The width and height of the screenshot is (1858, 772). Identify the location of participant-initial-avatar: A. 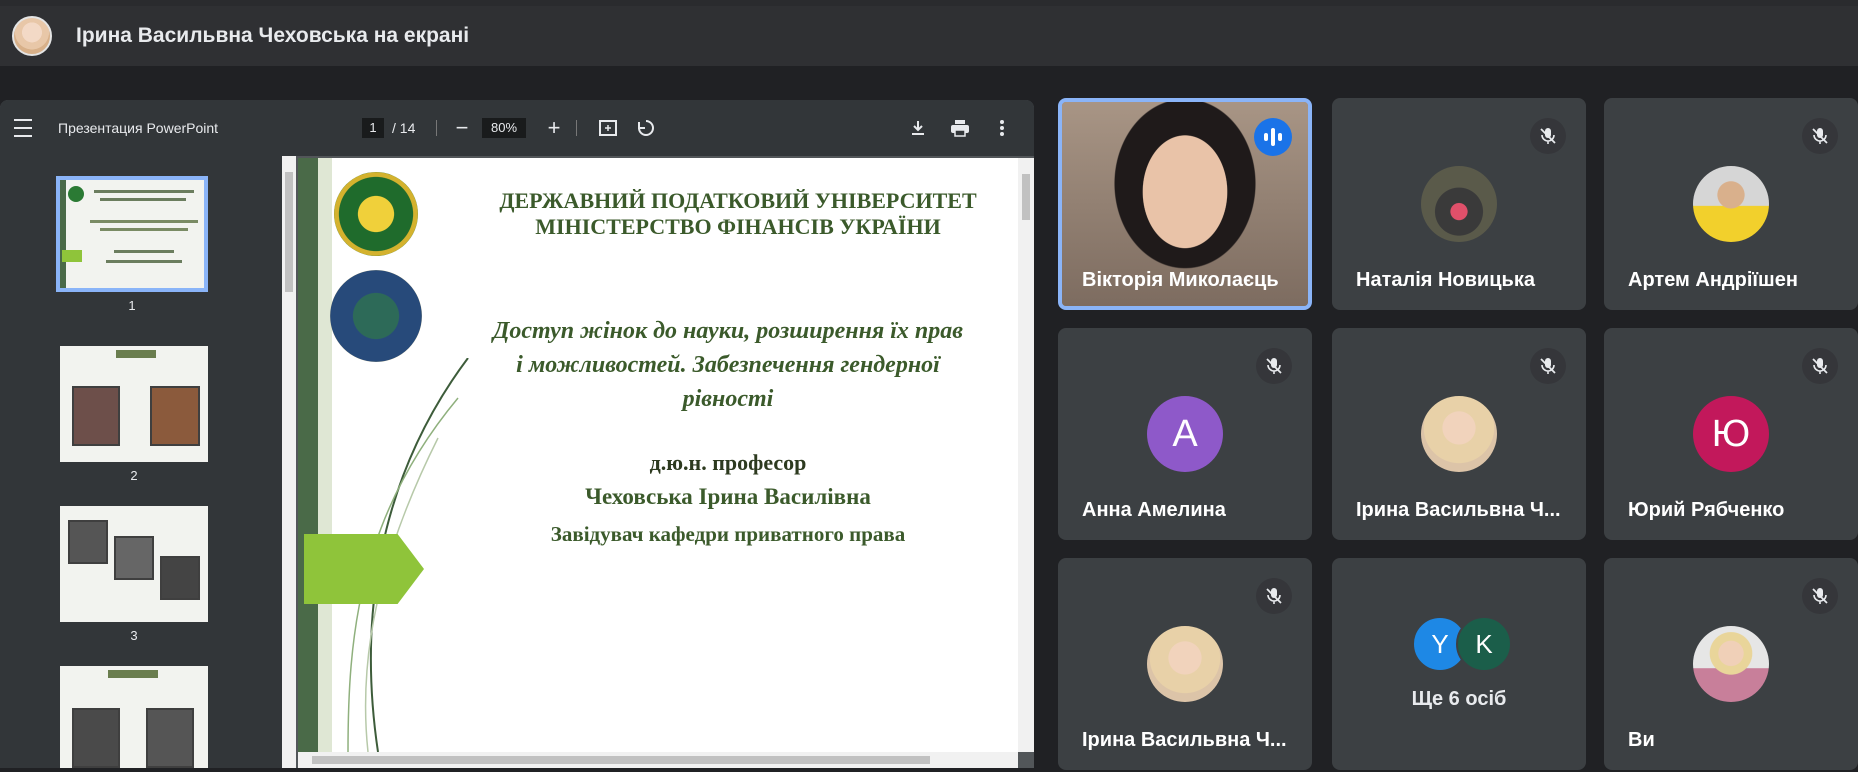
(1185, 434).